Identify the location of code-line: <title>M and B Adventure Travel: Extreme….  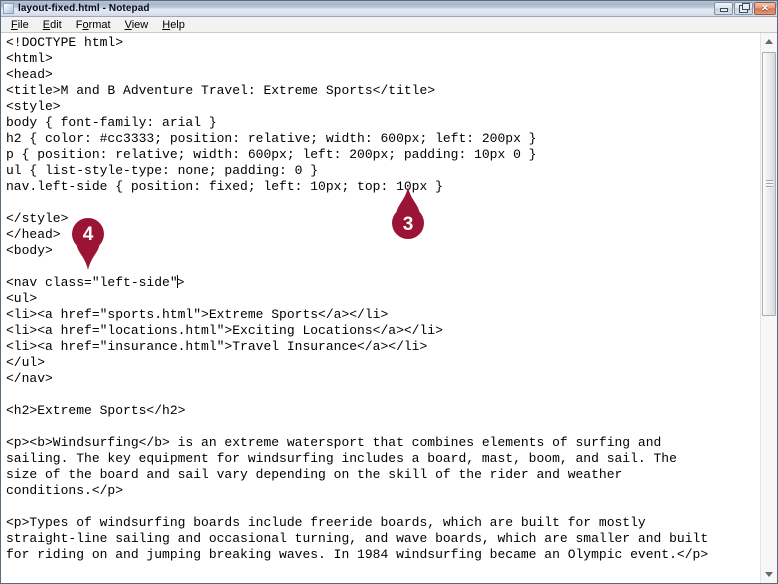
(221, 90).